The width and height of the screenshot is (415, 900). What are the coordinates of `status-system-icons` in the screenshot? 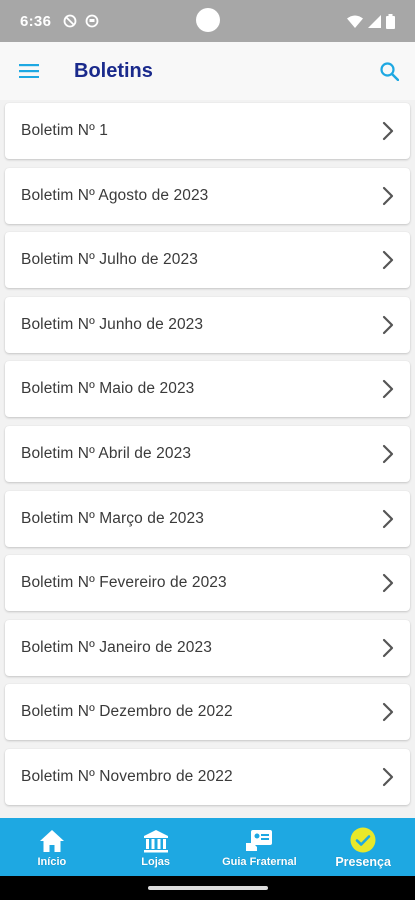 It's located at (371, 21).